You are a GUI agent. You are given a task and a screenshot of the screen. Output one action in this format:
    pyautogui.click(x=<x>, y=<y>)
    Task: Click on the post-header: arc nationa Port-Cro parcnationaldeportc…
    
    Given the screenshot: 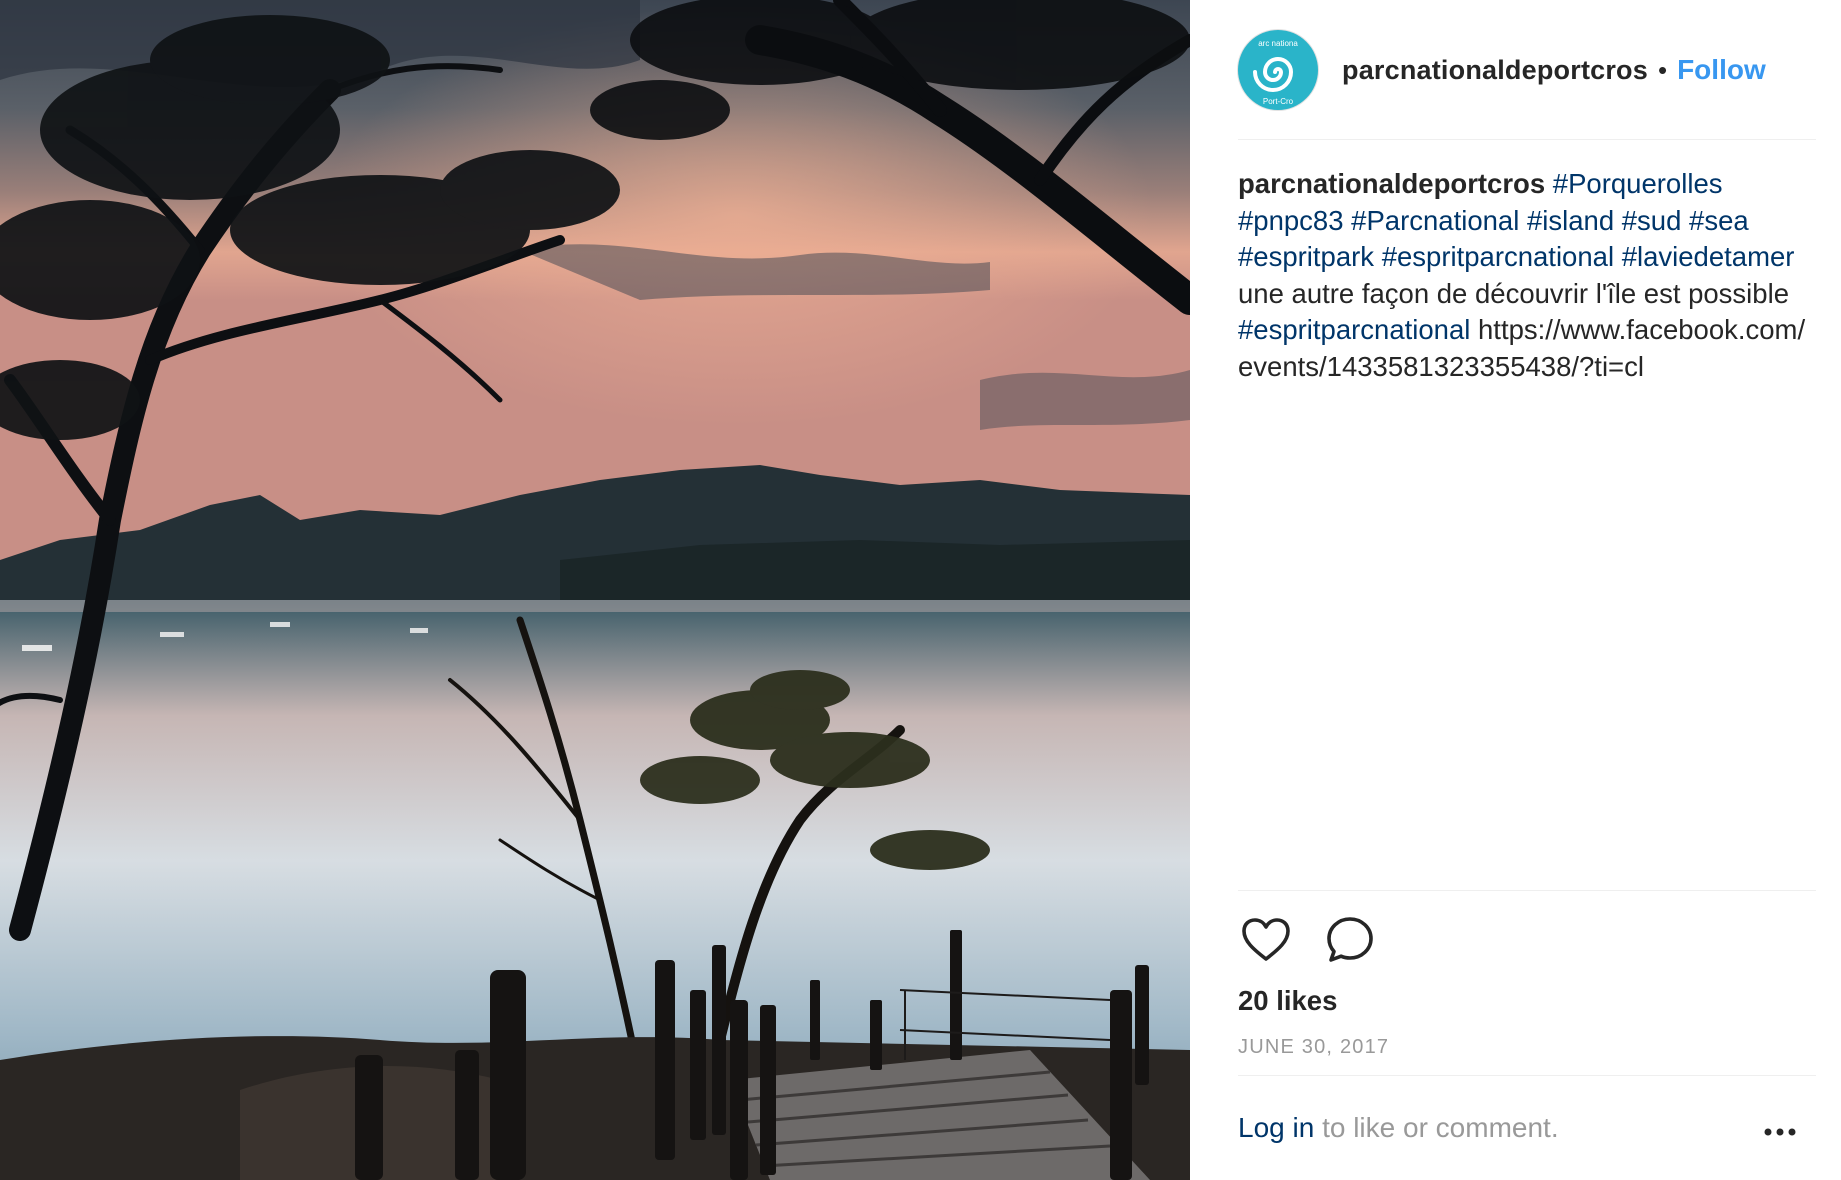 What is the action you would take?
    pyautogui.click(x=1527, y=70)
    